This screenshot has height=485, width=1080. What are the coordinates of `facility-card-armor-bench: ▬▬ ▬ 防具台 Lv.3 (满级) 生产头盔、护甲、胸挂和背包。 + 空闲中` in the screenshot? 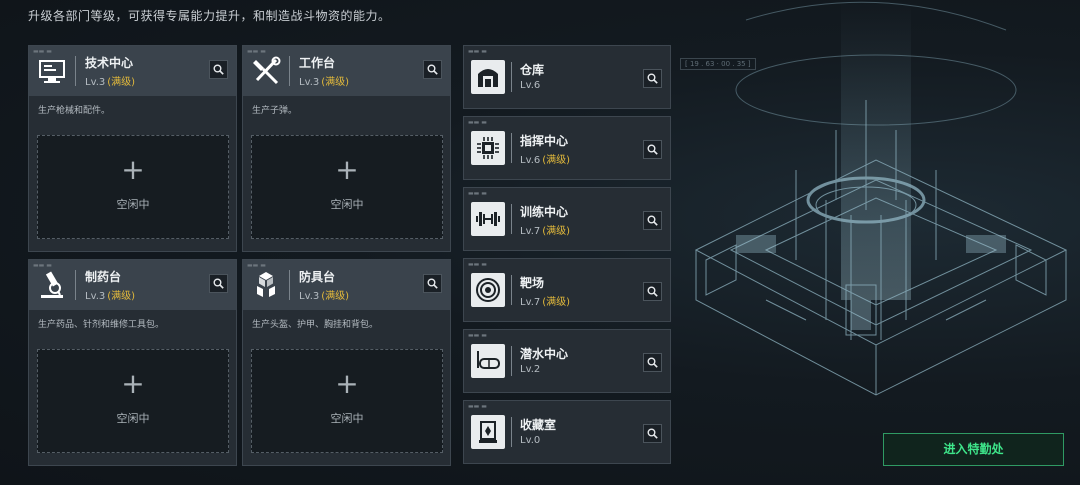 It's located at (346, 362).